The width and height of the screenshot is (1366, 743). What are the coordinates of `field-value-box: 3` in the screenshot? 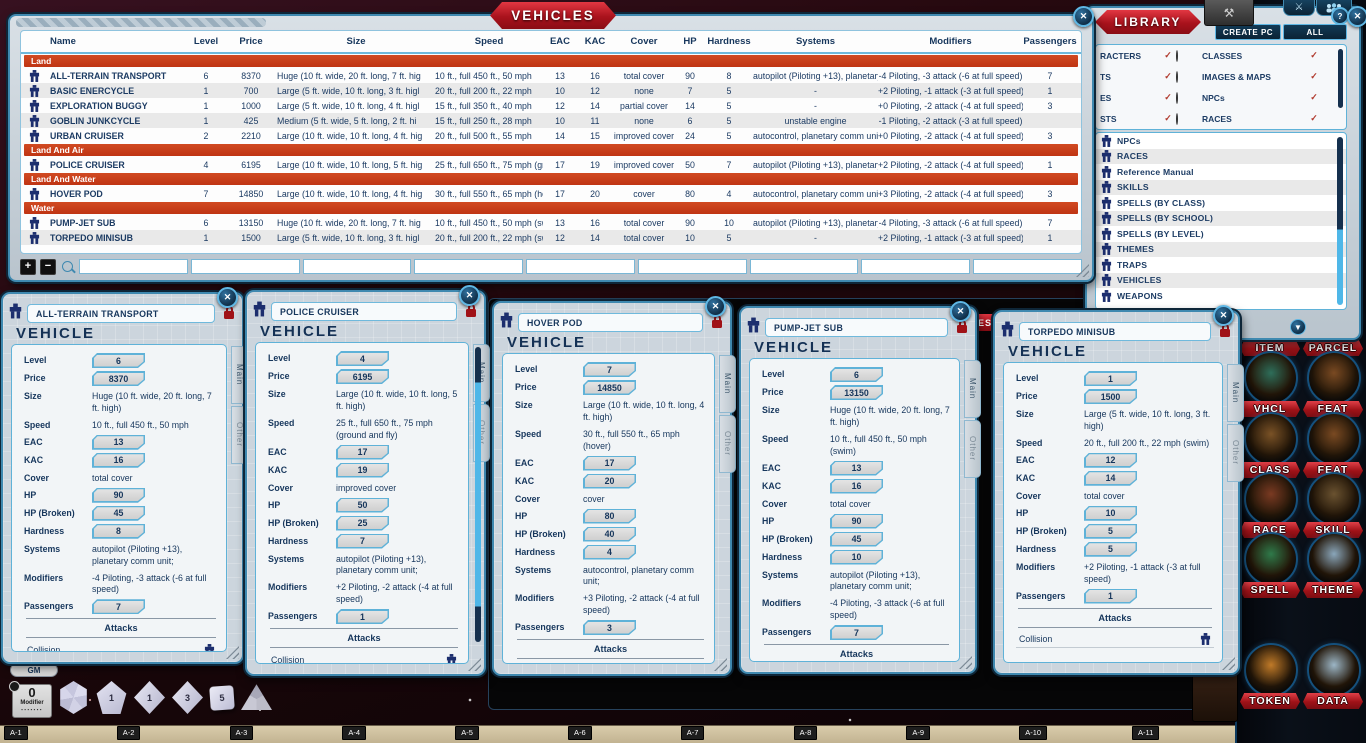 It's located at (609, 627).